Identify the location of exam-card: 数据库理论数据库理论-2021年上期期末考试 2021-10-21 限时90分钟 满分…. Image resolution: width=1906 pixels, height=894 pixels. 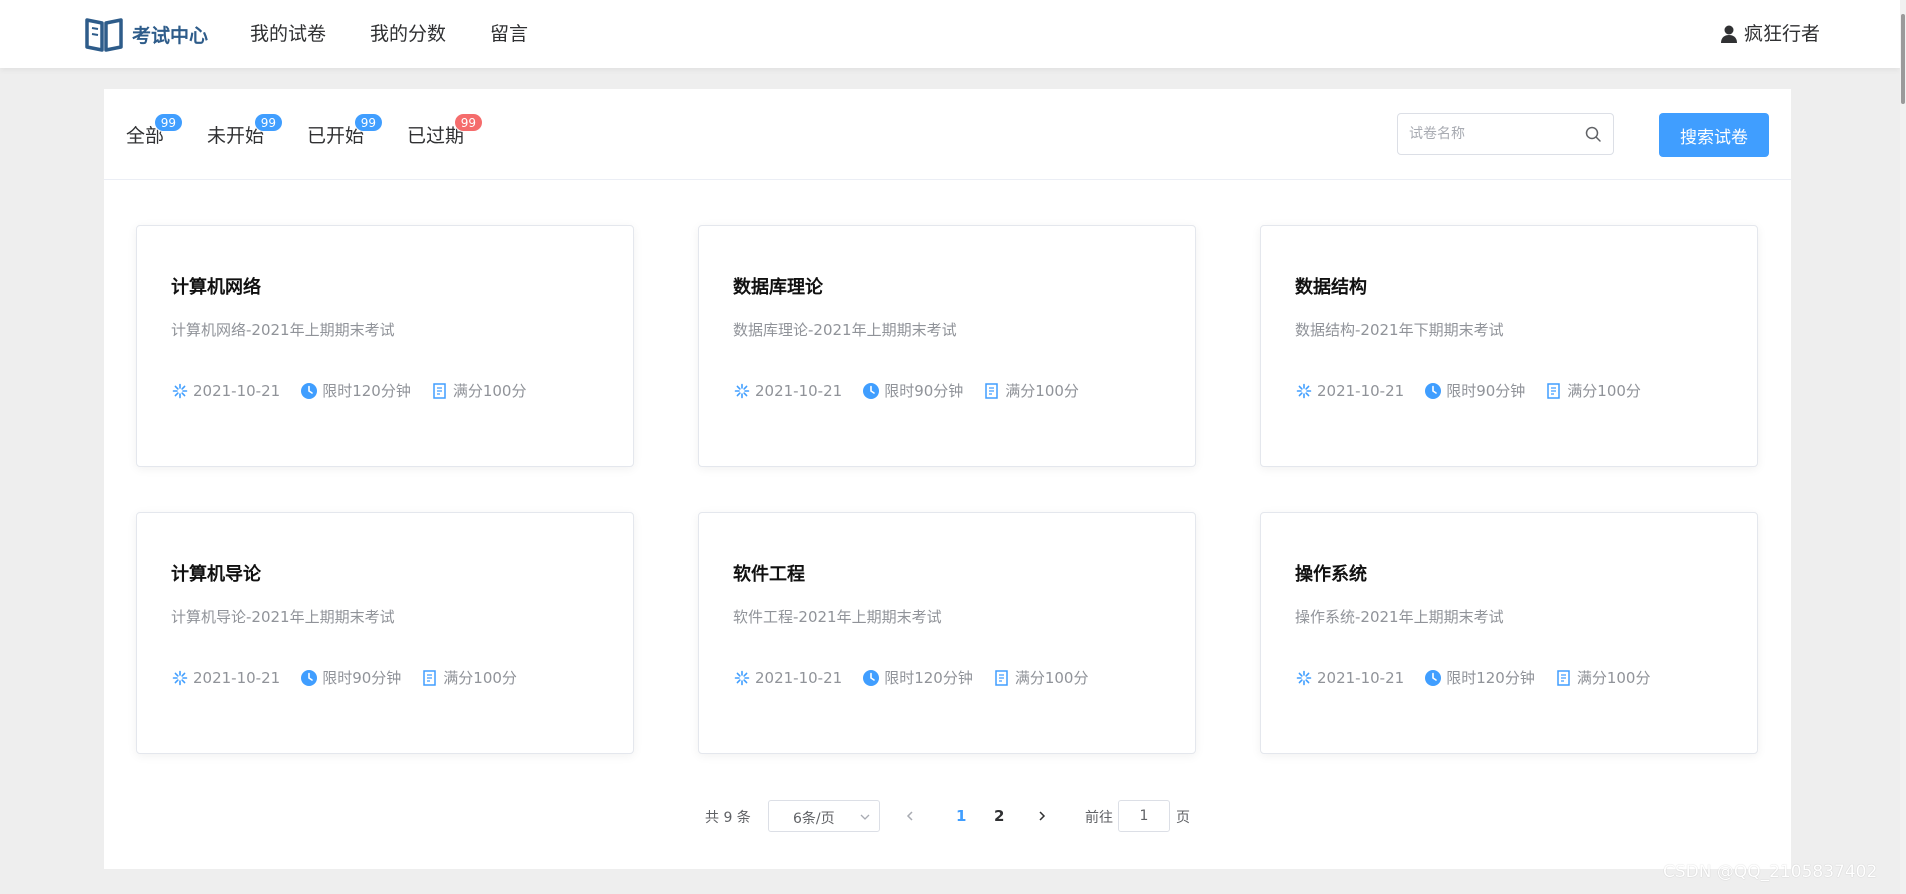
(947, 346).